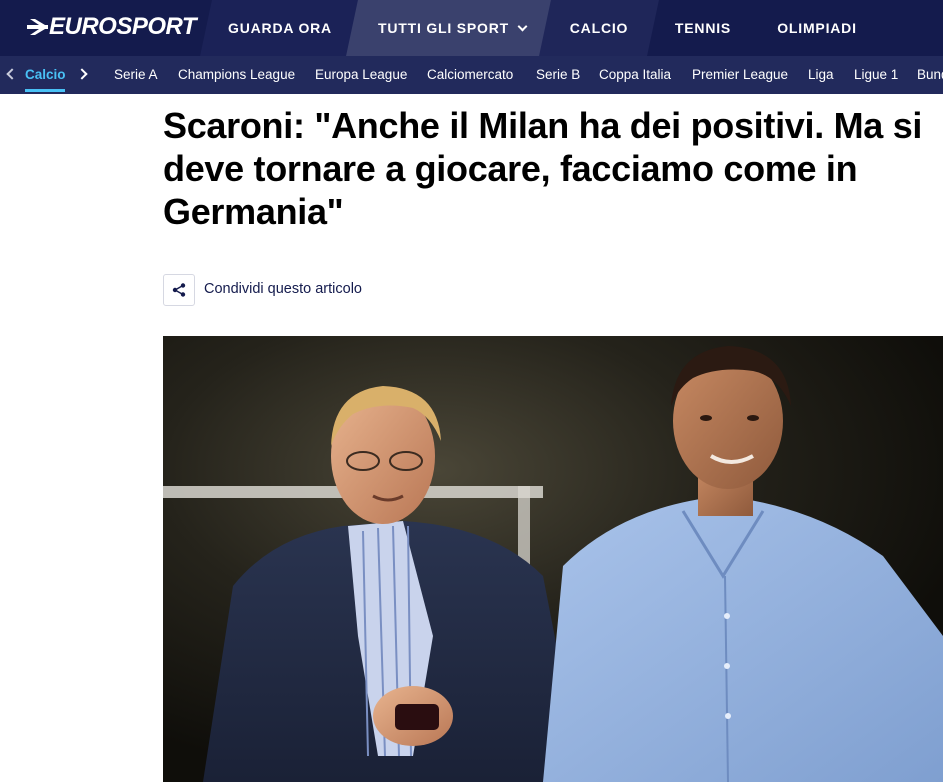 This screenshot has height=782, width=943. Describe the element at coordinates (136, 75) in the screenshot. I see `subnav-item-serie-a: Serie A` at that location.